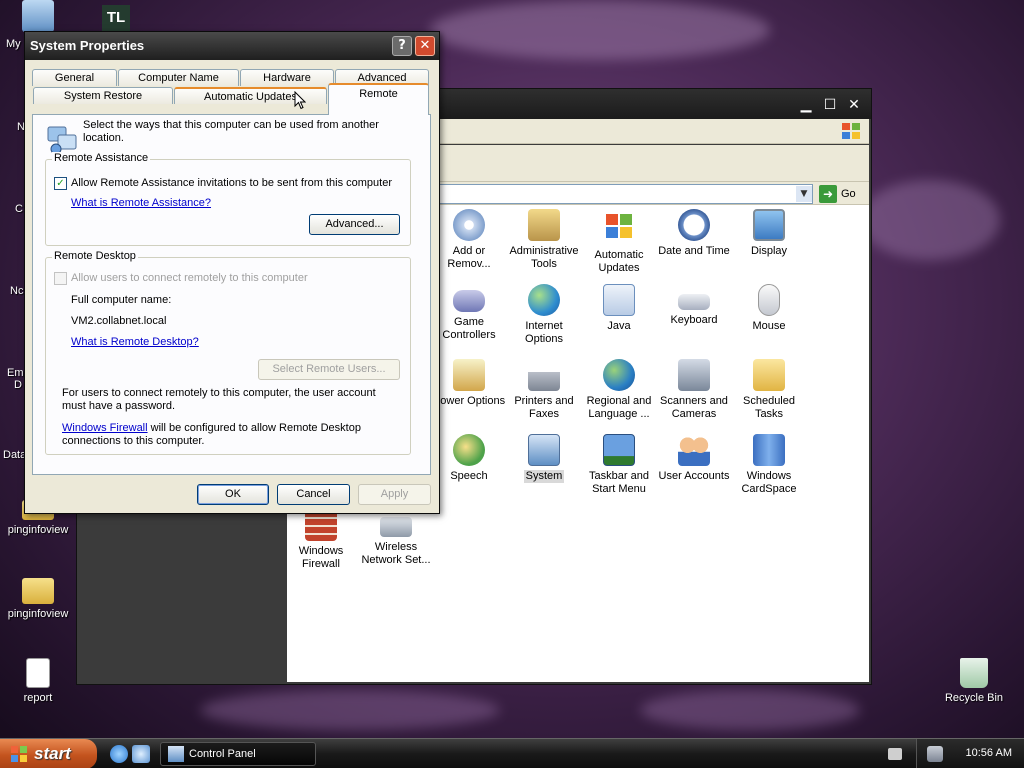  Describe the element at coordinates (694, 305) in the screenshot. I see `cp-item-keyboard: Keyboard` at that location.